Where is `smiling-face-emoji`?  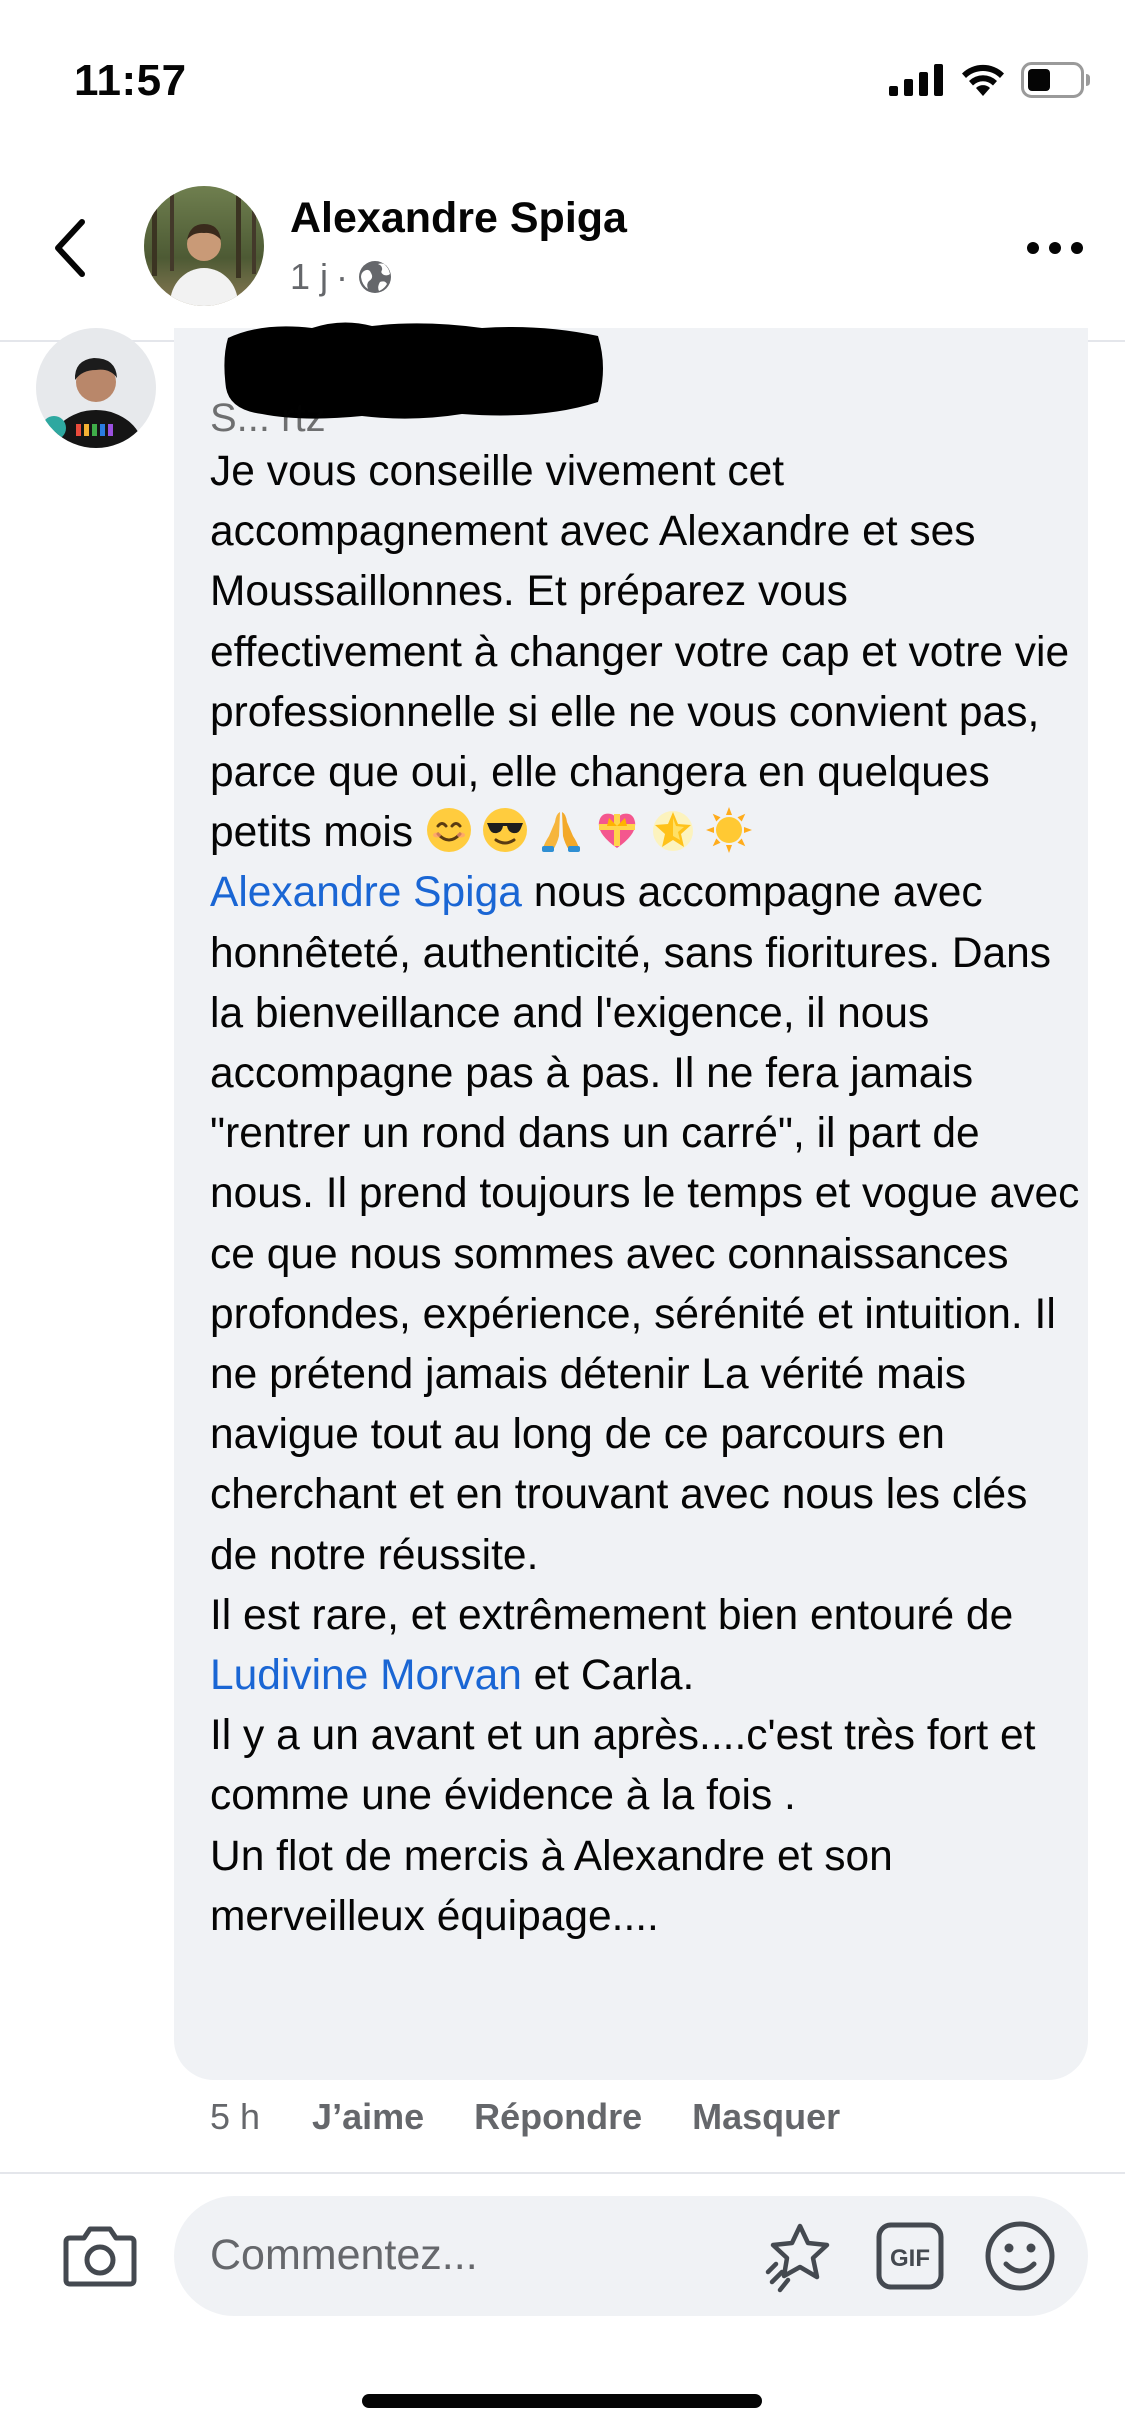
smiling-face-emoji is located at coordinates (449, 830).